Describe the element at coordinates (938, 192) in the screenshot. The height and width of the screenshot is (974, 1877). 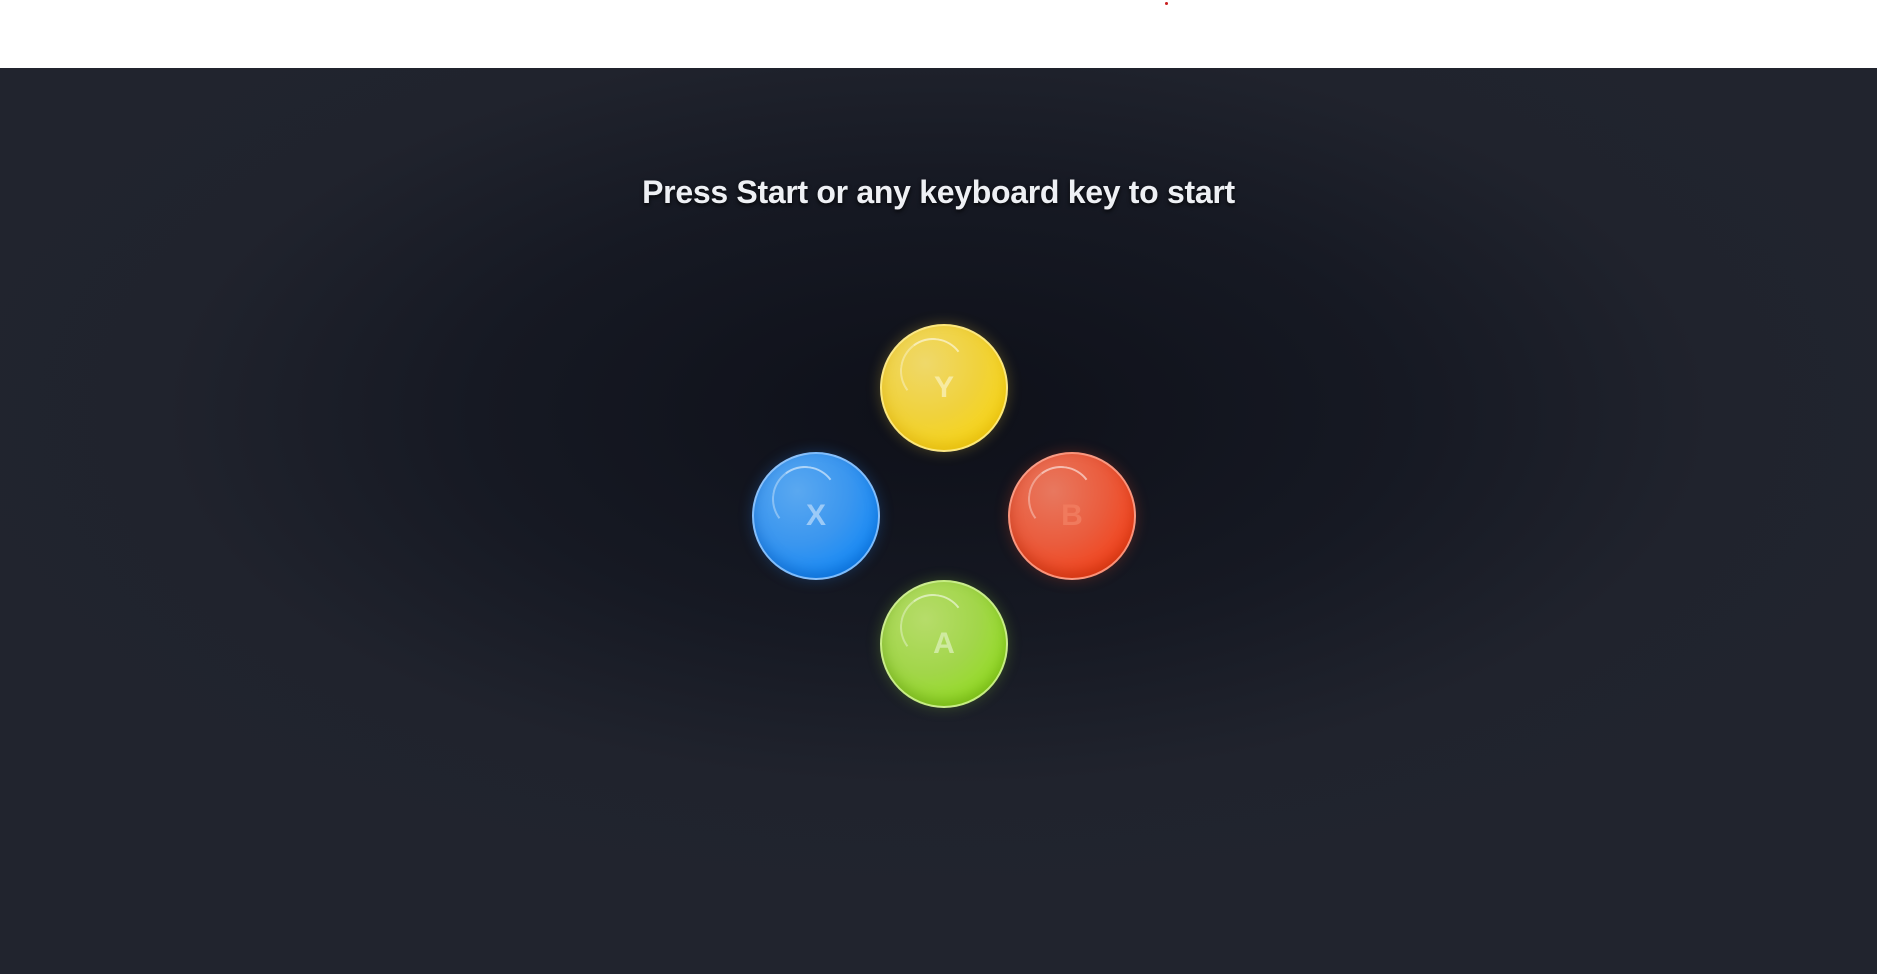
I see `start-prompt: Press Start or any keyboard key to start` at that location.